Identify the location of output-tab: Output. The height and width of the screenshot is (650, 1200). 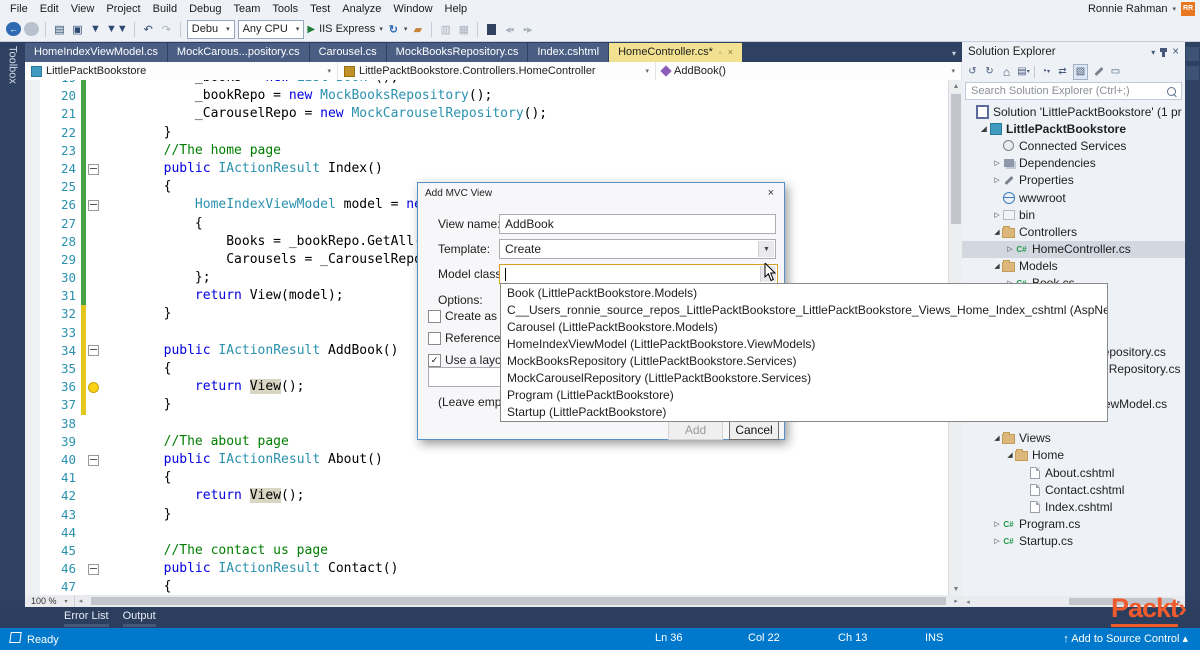
(139, 618).